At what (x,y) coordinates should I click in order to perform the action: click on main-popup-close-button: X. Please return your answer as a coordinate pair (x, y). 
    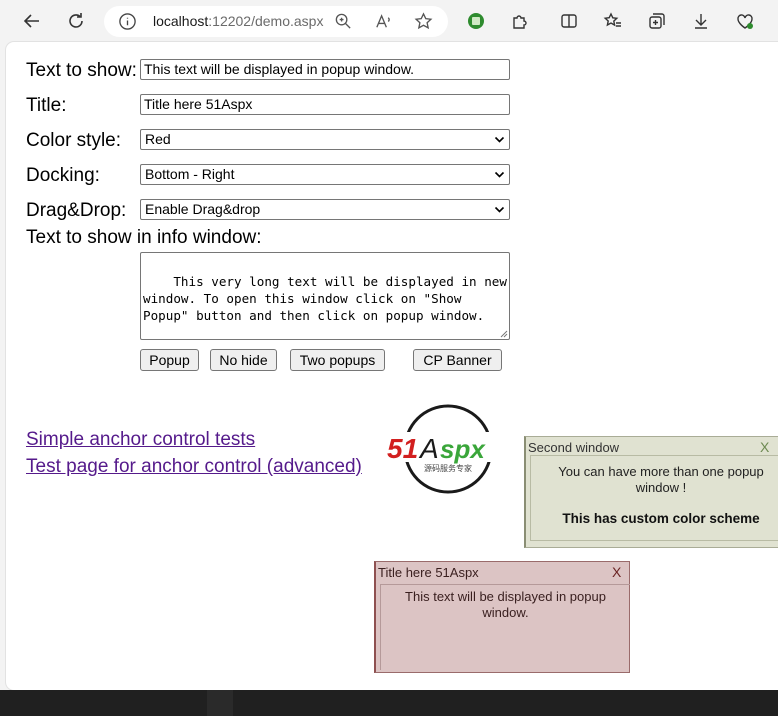
    Looking at the image, I should click on (616, 572).